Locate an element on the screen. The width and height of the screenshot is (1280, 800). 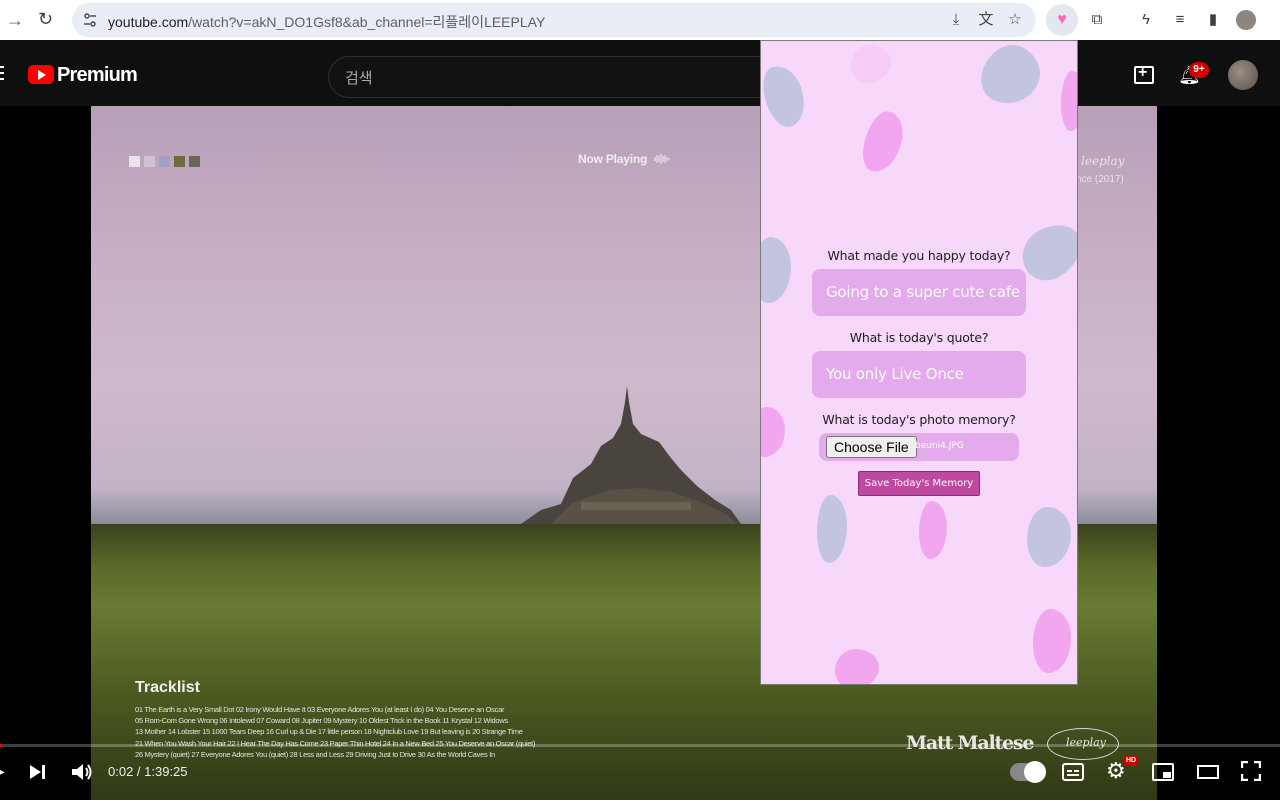
hd-badge: HD is located at coordinates (1131, 761).